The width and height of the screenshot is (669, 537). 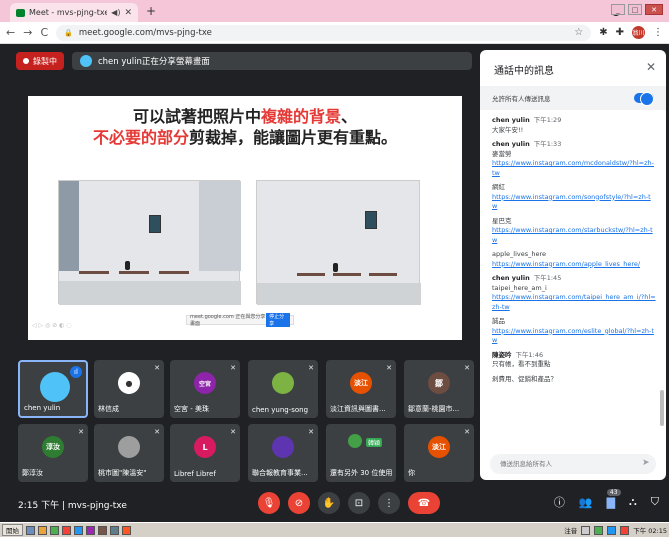 What do you see at coordinates (53, 453) in the screenshot?
I see `participant-tile: ✕ 淳汝 鄭淳汝` at bounding box center [53, 453].